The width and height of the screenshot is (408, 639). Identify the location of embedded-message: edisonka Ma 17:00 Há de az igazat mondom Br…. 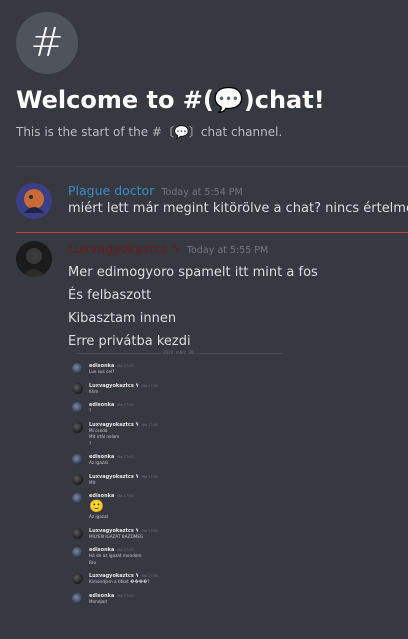
(179, 556).